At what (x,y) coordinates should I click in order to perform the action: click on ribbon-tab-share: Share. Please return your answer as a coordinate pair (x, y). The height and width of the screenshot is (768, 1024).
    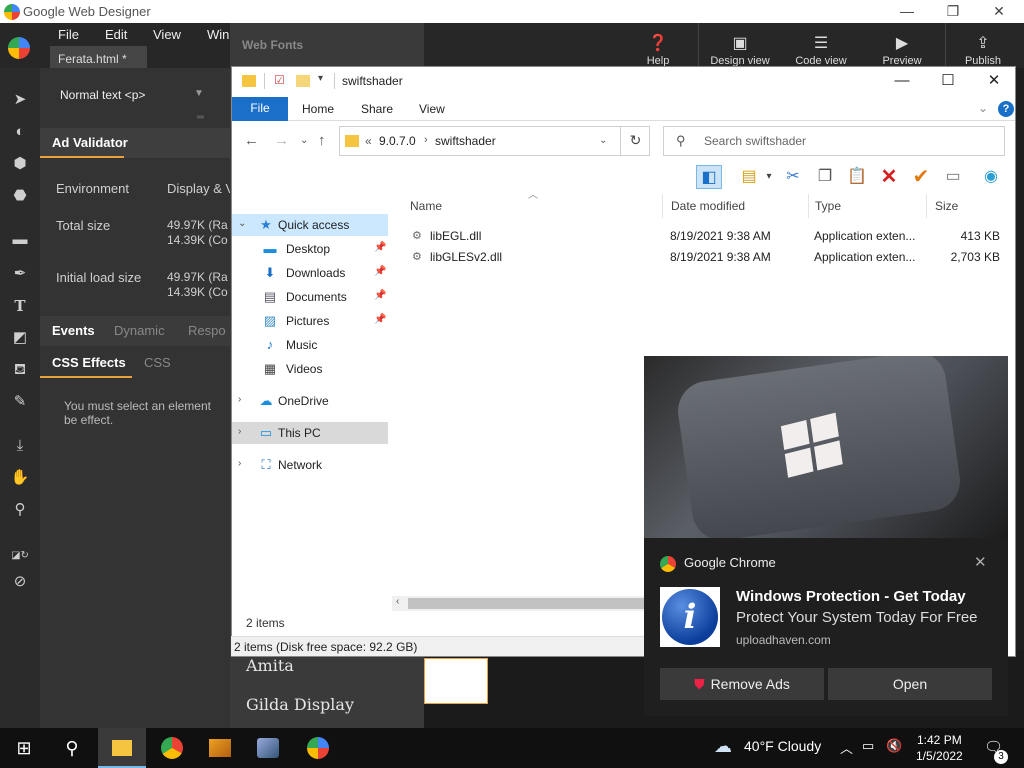
    Looking at the image, I should click on (377, 109).